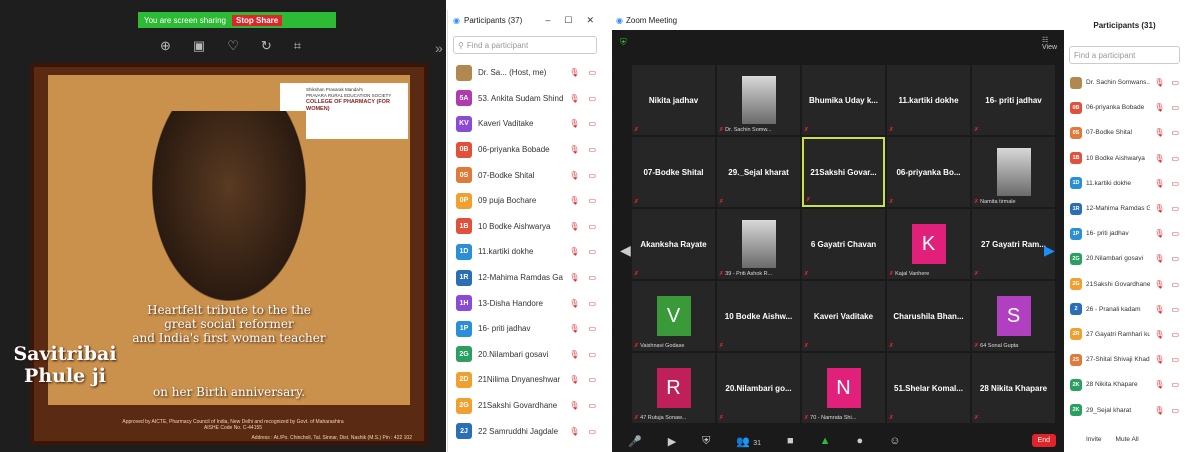 The height and width of the screenshot is (452, 1185). I want to click on video-tile: Kaveri Vaditake ✗, so click(843, 316).